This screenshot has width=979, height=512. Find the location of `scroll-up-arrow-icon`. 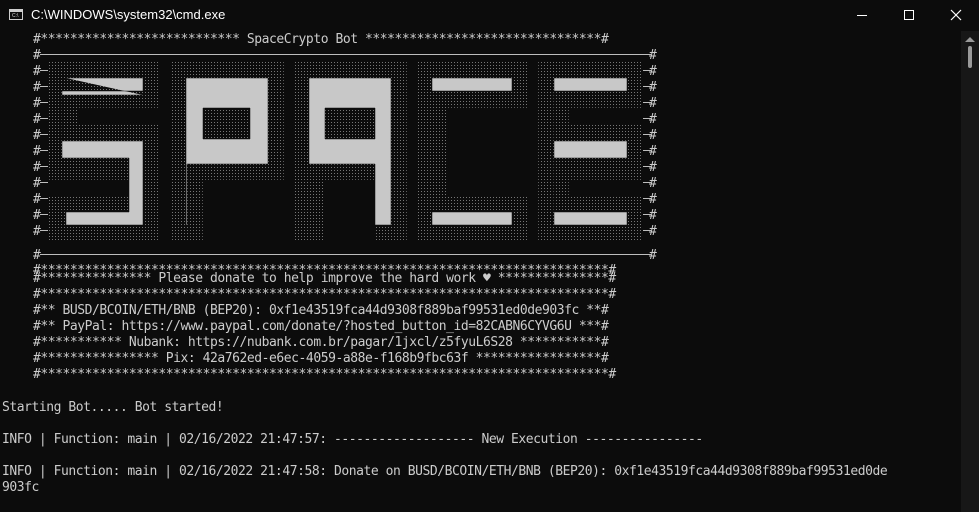

scroll-up-arrow-icon is located at coordinates (970, 39).